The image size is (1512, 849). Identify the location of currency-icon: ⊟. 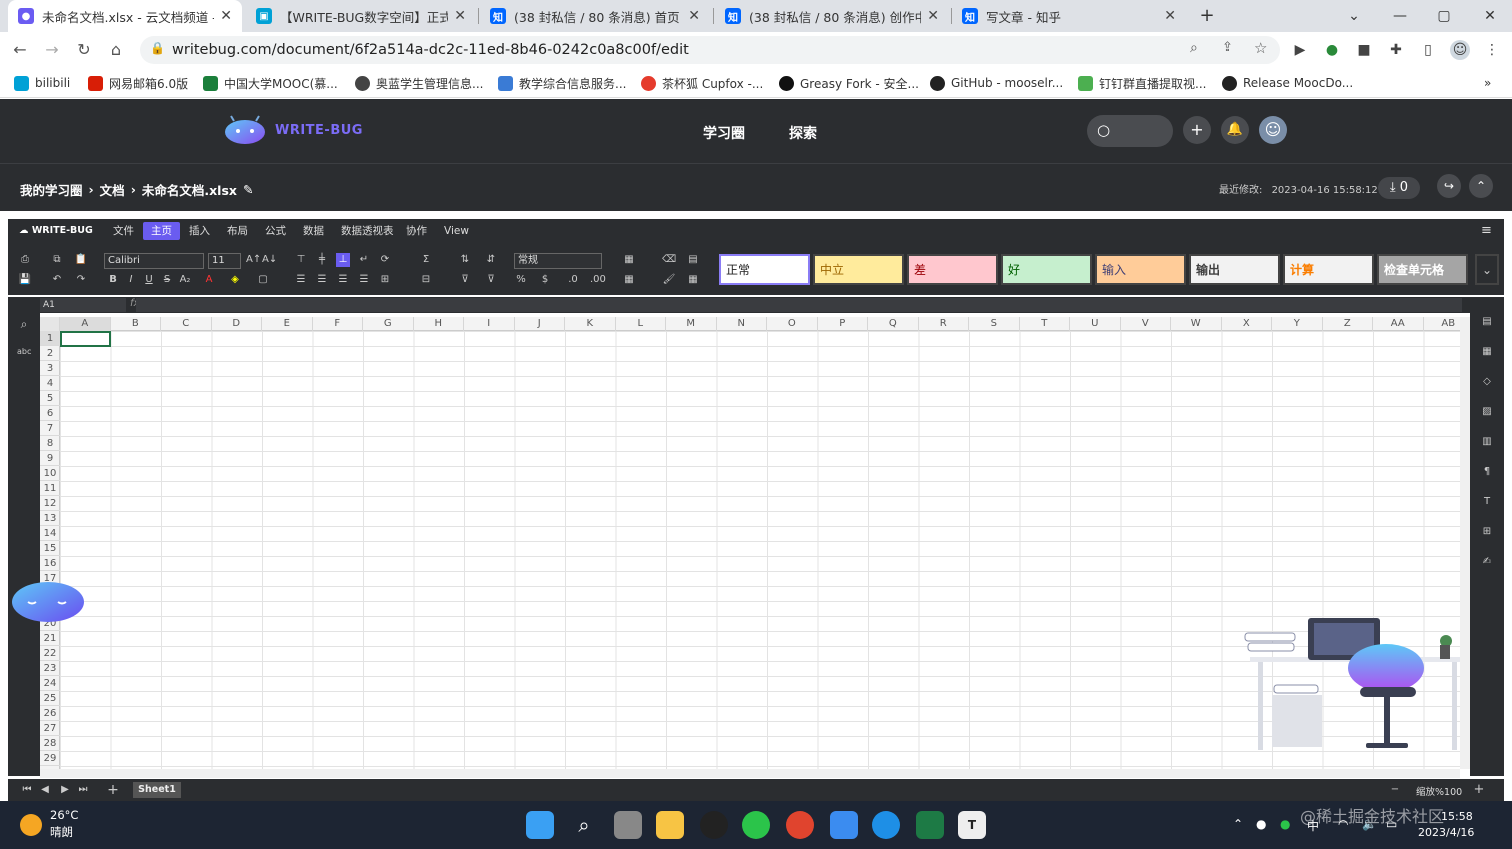
(426, 280).